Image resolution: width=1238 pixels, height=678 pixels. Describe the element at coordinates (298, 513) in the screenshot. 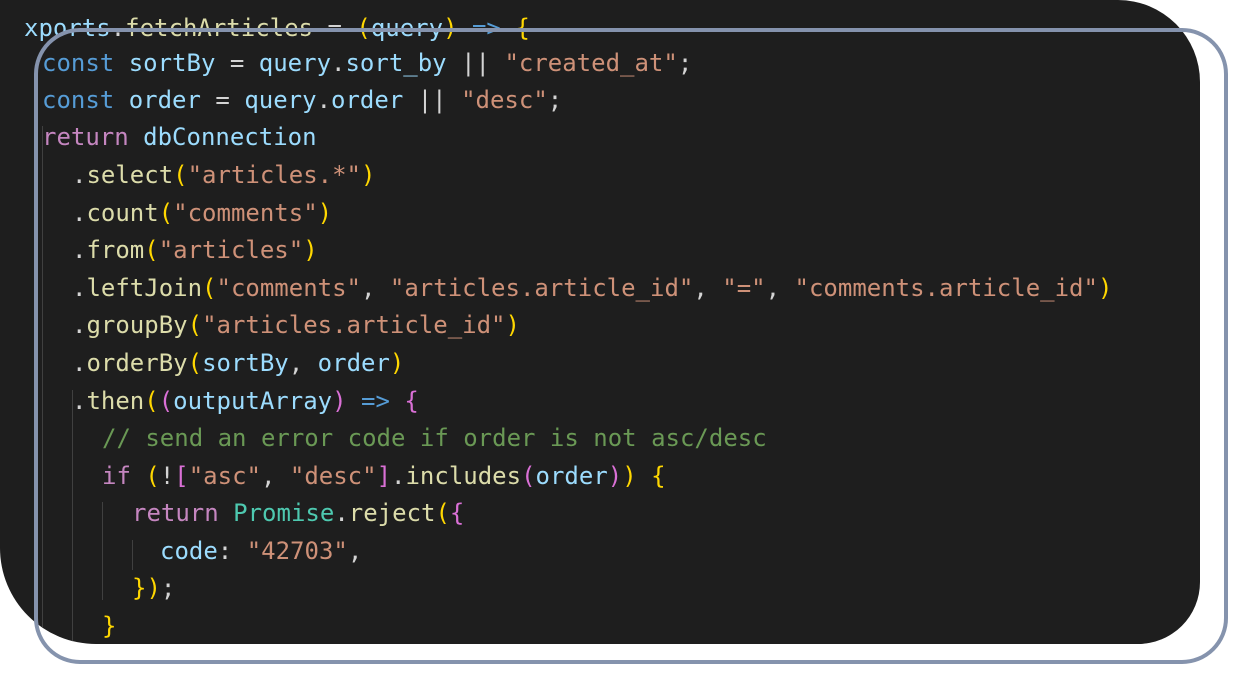

I see `code-line: return Promise.reject({` at that location.